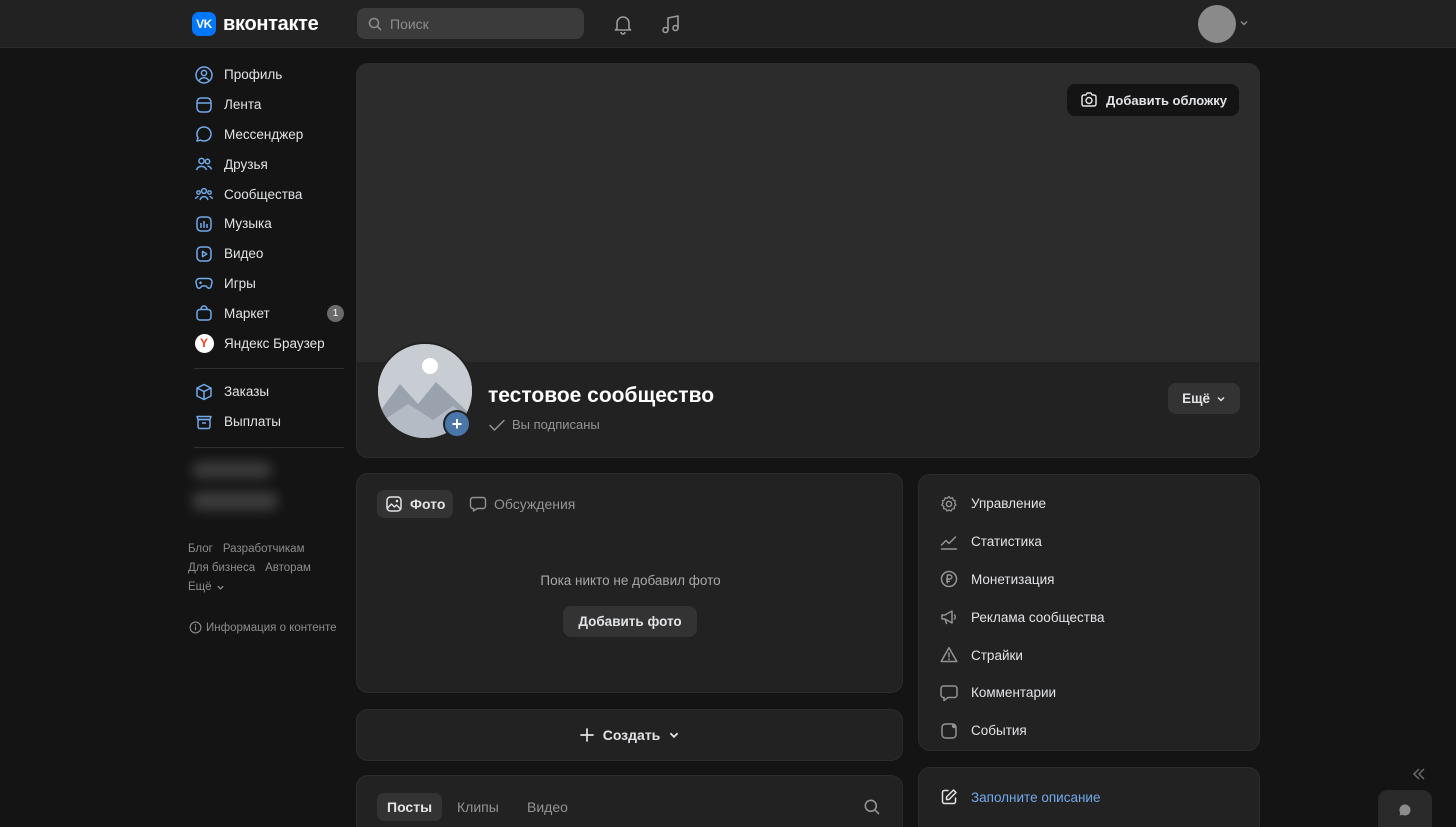 The height and width of the screenshot is (827, 1456). What do you see at coordinates (630, 580) in the screenshot?
I see `empty-photos-text: Пока никто не добавил фото` at bounding box center [630, 580].